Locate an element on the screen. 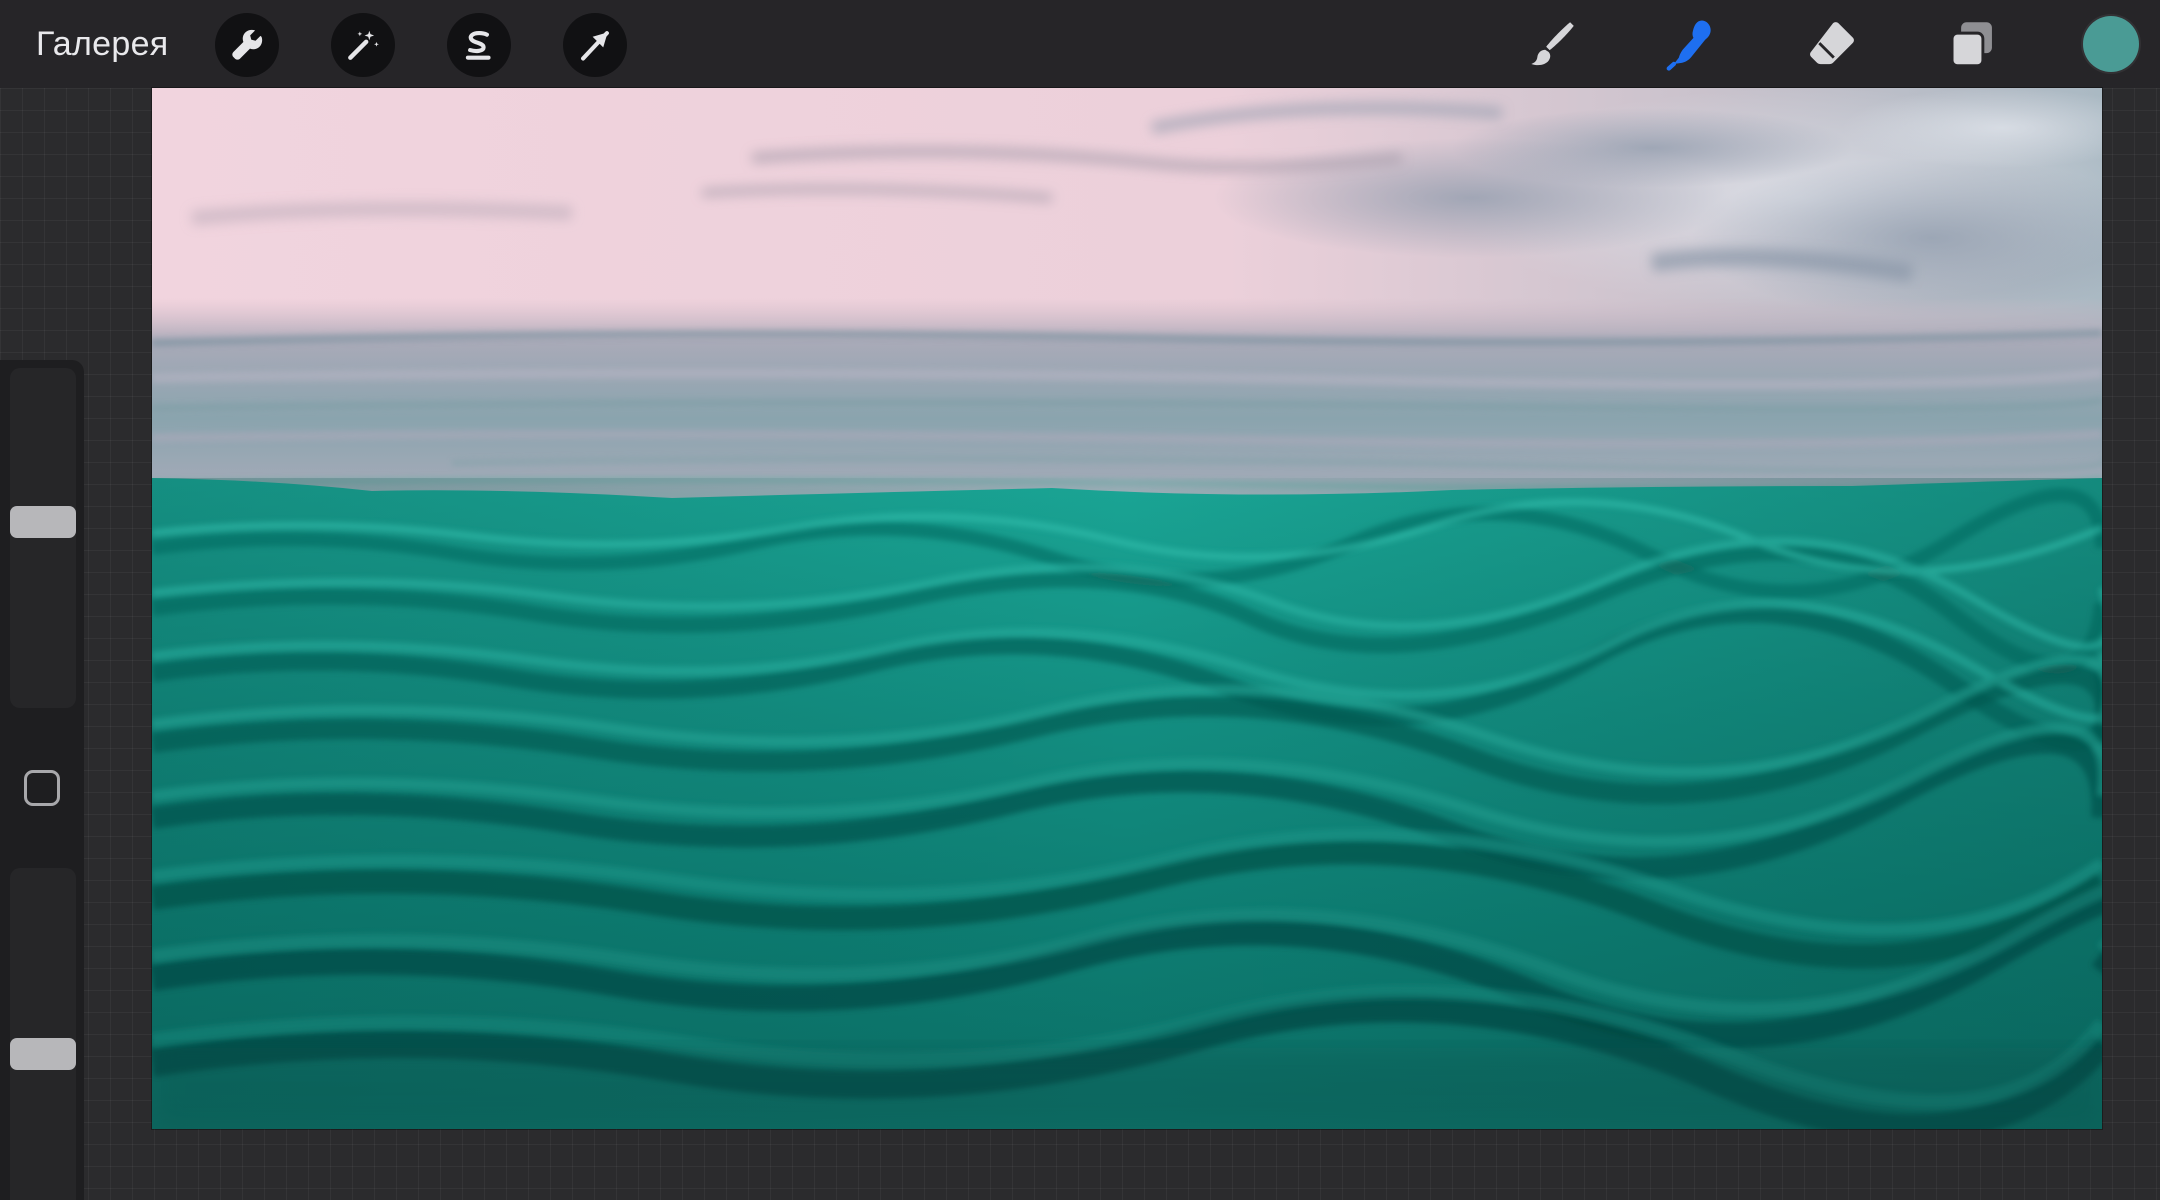 Image resolution: width=2160 pixels, height=1200 pixels. wrench-icon is located at coordinates (247, 44).